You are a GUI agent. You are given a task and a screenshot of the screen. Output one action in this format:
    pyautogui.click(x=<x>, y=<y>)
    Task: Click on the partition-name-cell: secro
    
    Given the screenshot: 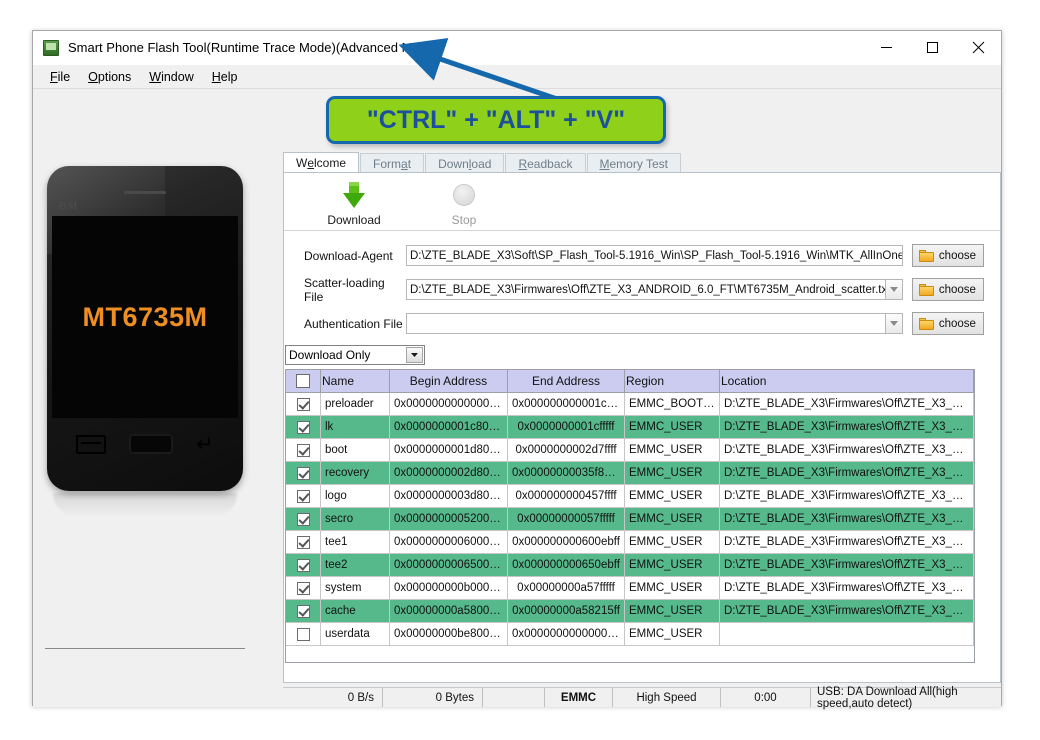 What is the action you would take?
    pyautogui.click(x=355, y=519)
    